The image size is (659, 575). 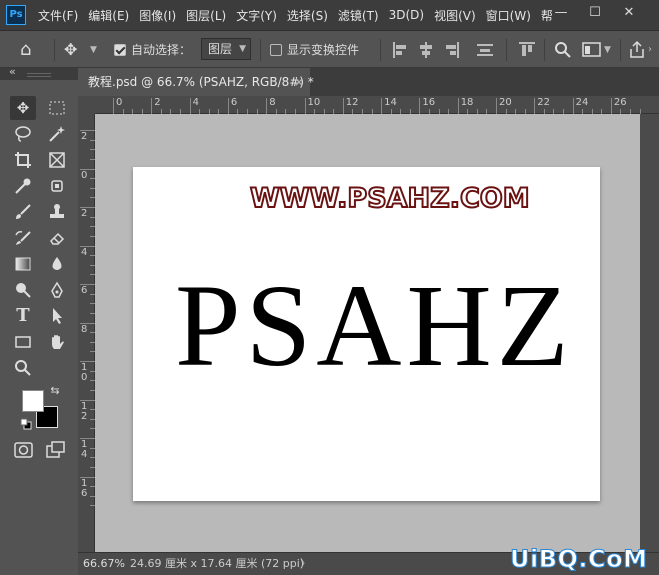 What do you see at coordinates (58, 15) in the screenshot?
I see `menu-file: 文件(F)` at bounding box center [58, 15].